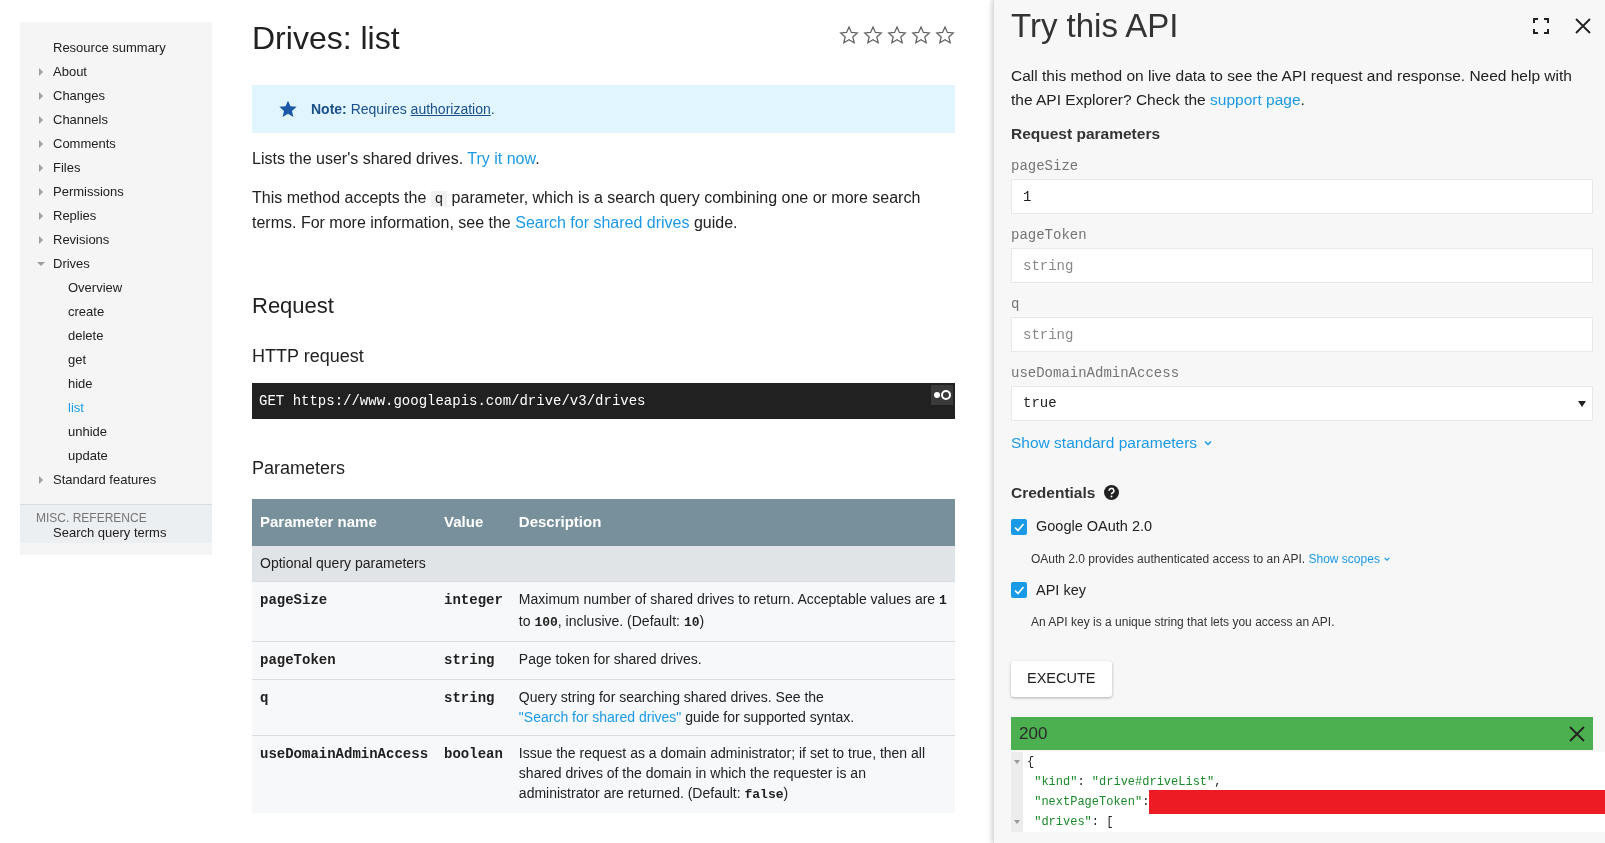  What do you see at coordinates (1302, 197) in the screenshot?
I see `input-field: 1` at bounding box center [1302, 197].